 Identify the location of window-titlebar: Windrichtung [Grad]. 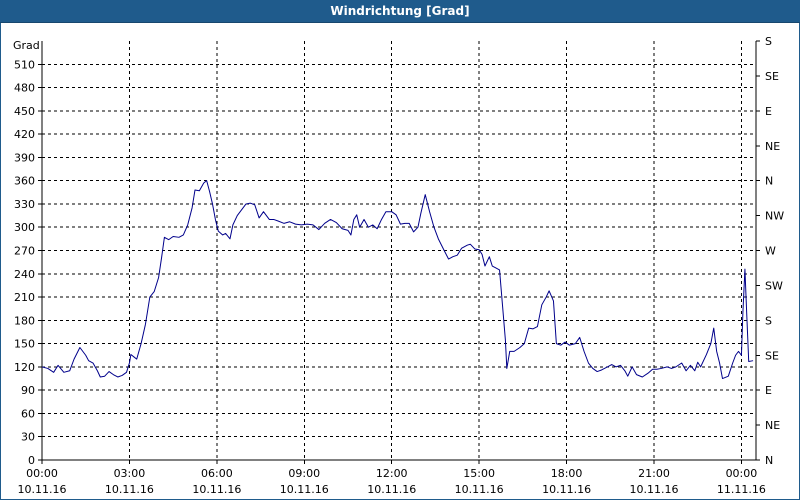
(400, 11).